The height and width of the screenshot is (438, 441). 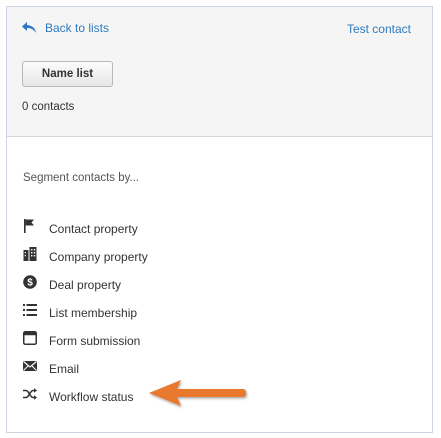 What do you see at coordinates (29, 226) in the screenshot?
I see `flag-icon` at bounding box center [29, 226].